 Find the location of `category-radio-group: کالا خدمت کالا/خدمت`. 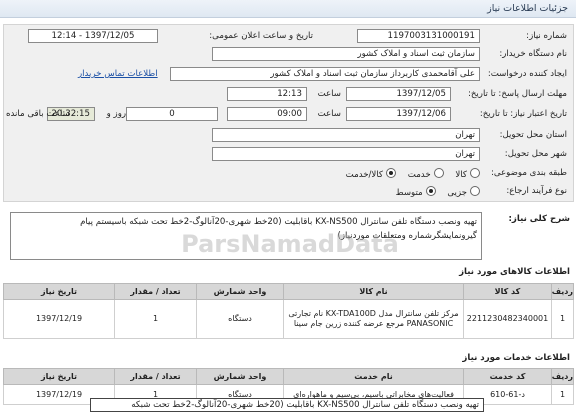

category-radio-group: کالا خدمت کالا/خدمت is located at coordinates (408, 174).